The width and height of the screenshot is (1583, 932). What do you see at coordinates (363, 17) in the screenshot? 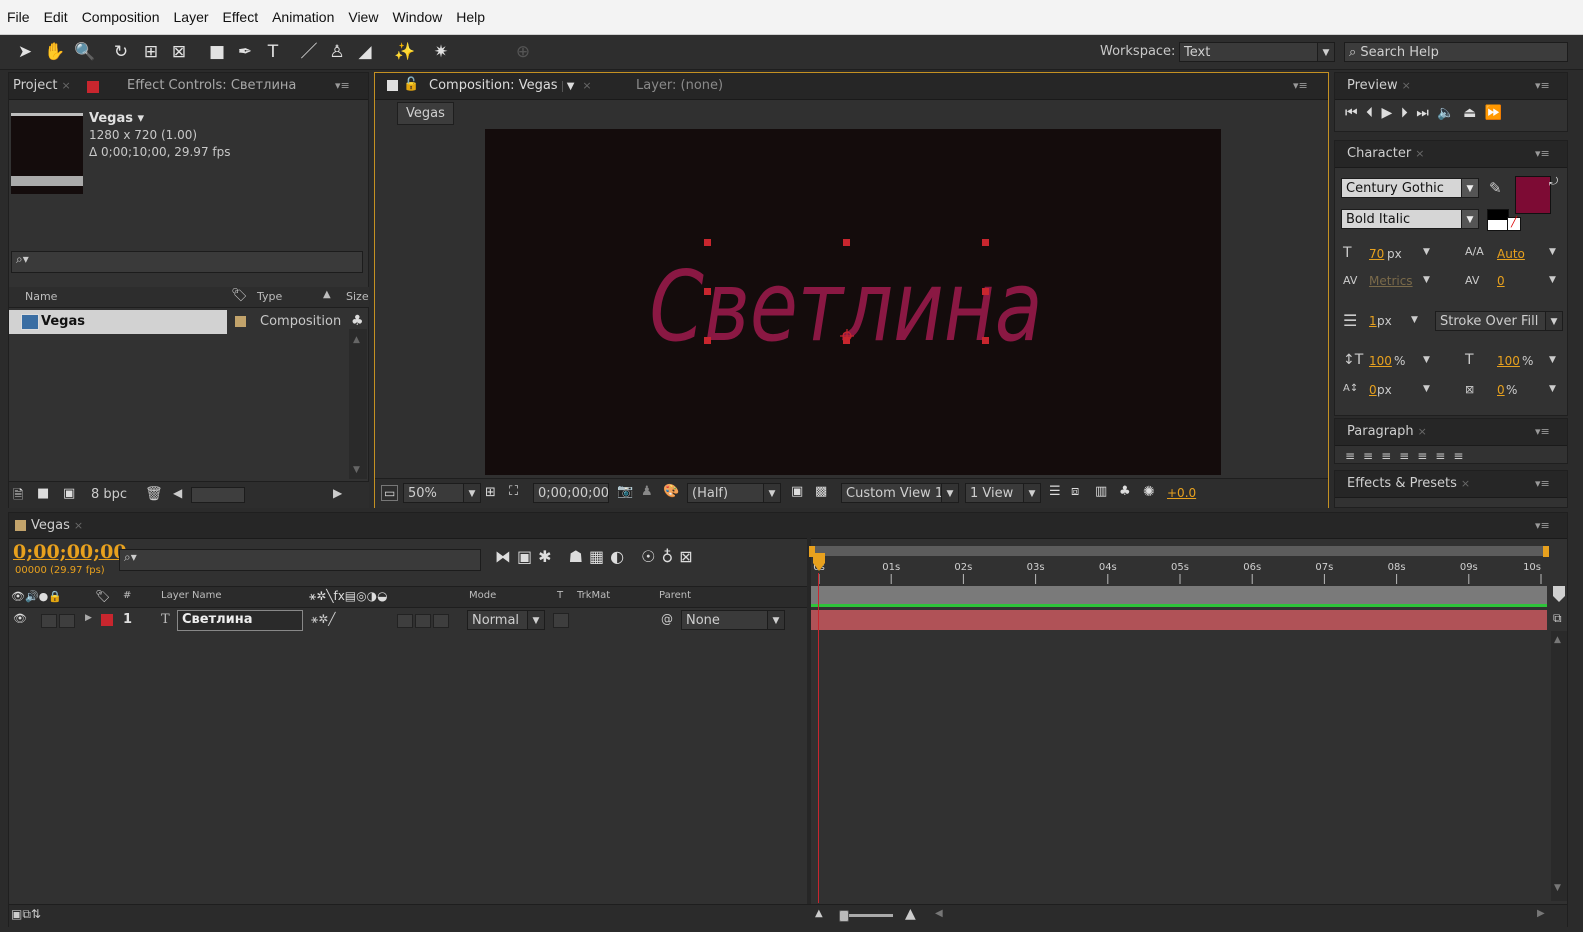
I see `menu-view: View` at bounding box center [363, 17].